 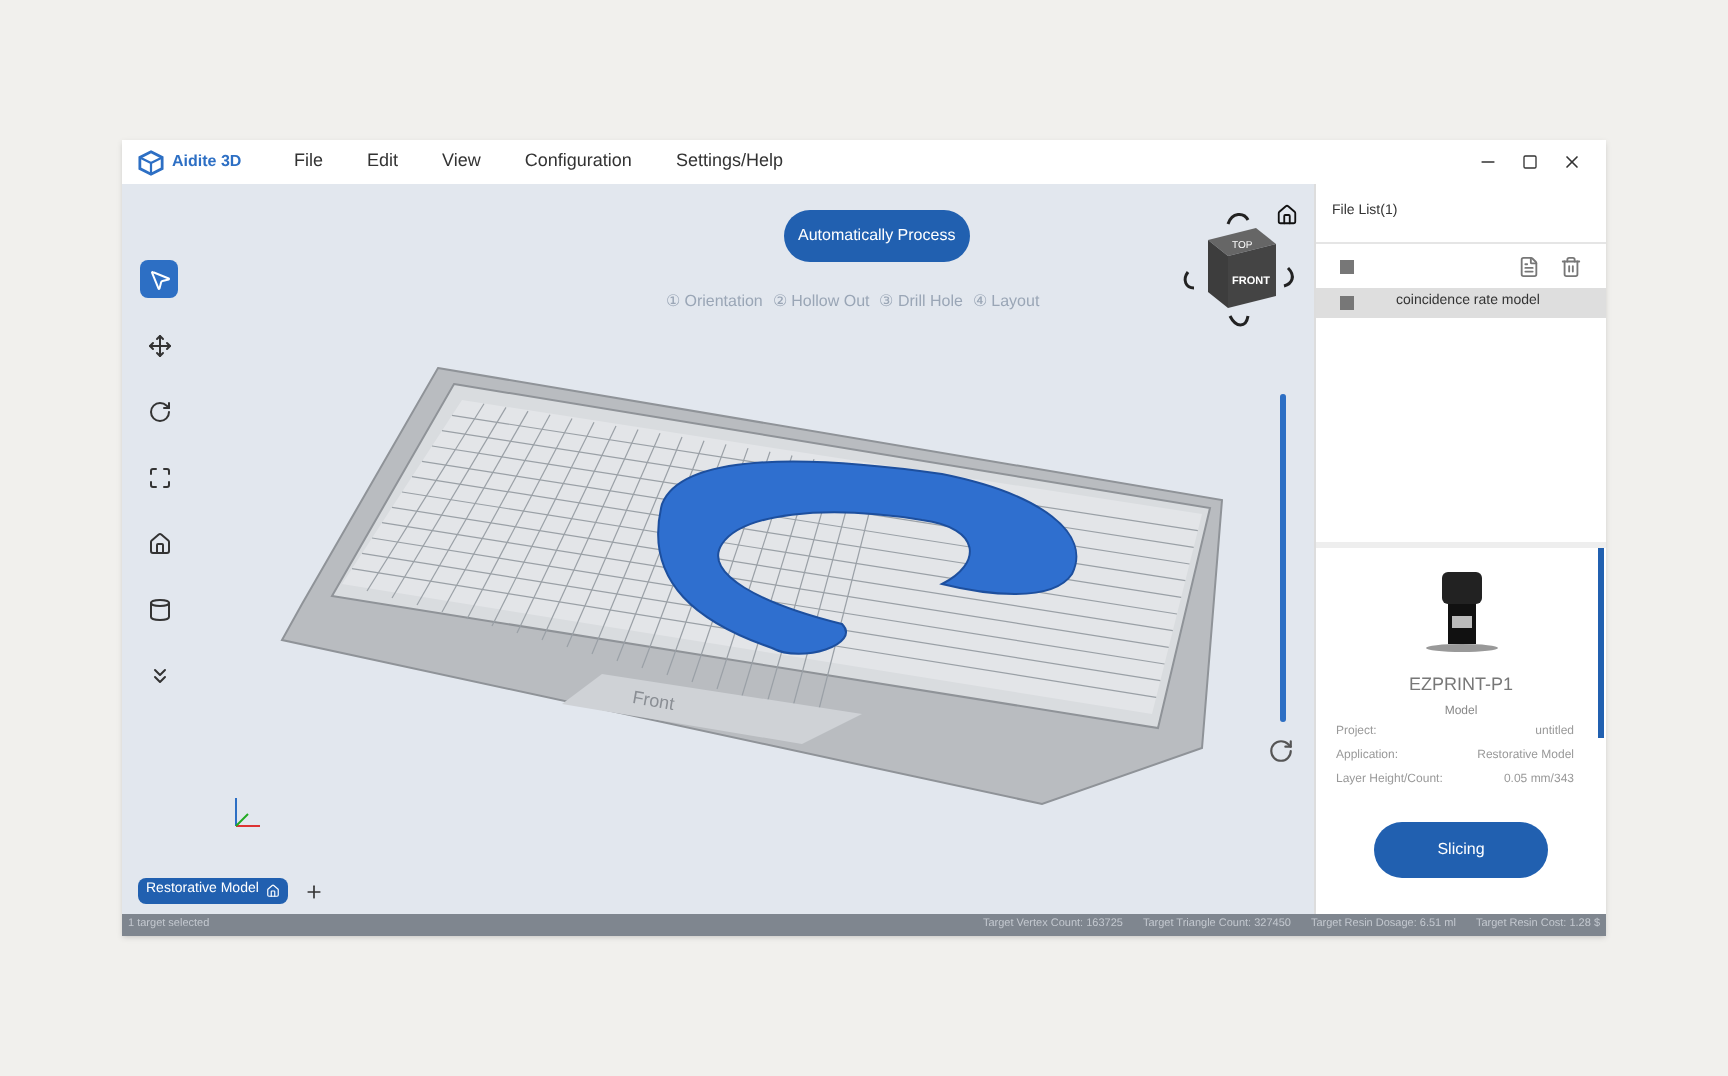 What do you see at coordinates (461, 162) in the screenshot?
I see `menu-item: View` at bounding box center [461, 162].